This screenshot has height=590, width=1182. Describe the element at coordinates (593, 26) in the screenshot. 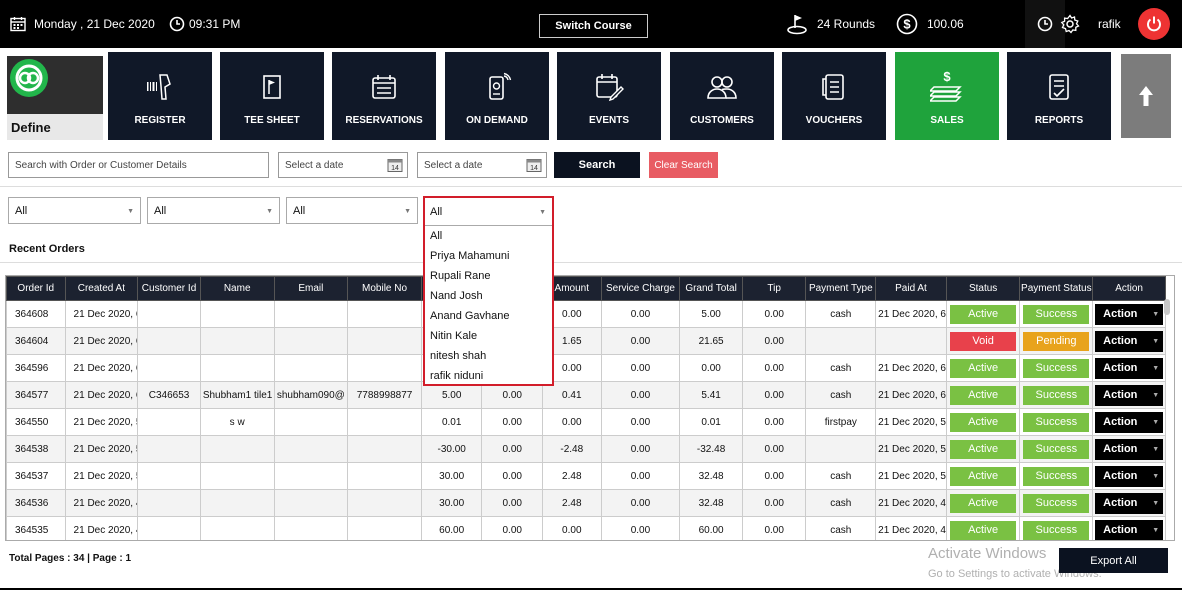

I see `switch-course-button: Switch Course` at that location.